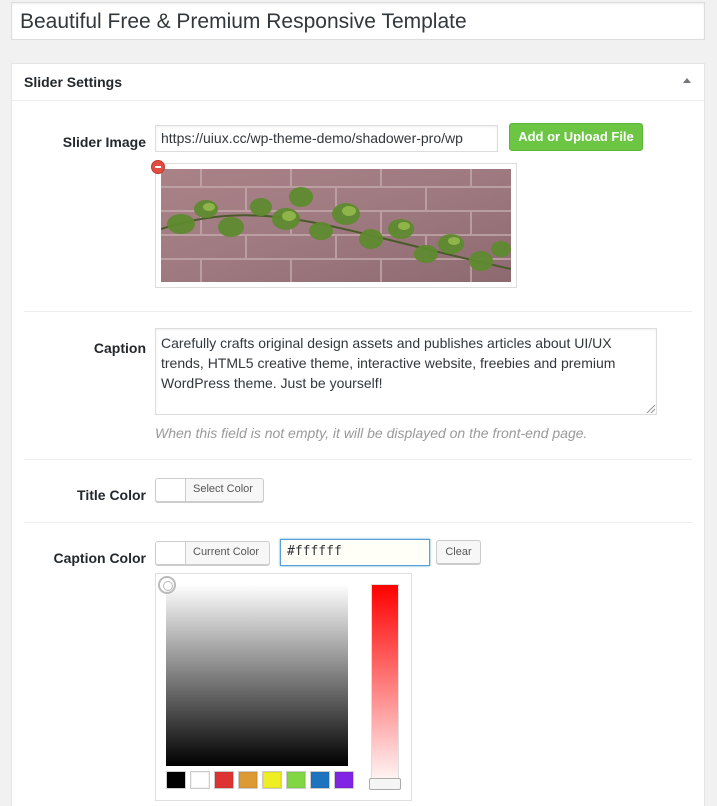 The height and width of the screenshot is (806, 717). Describe the element at coordinates (167, 585) in the screenshot. I see `picker-handle-icon` at that location.